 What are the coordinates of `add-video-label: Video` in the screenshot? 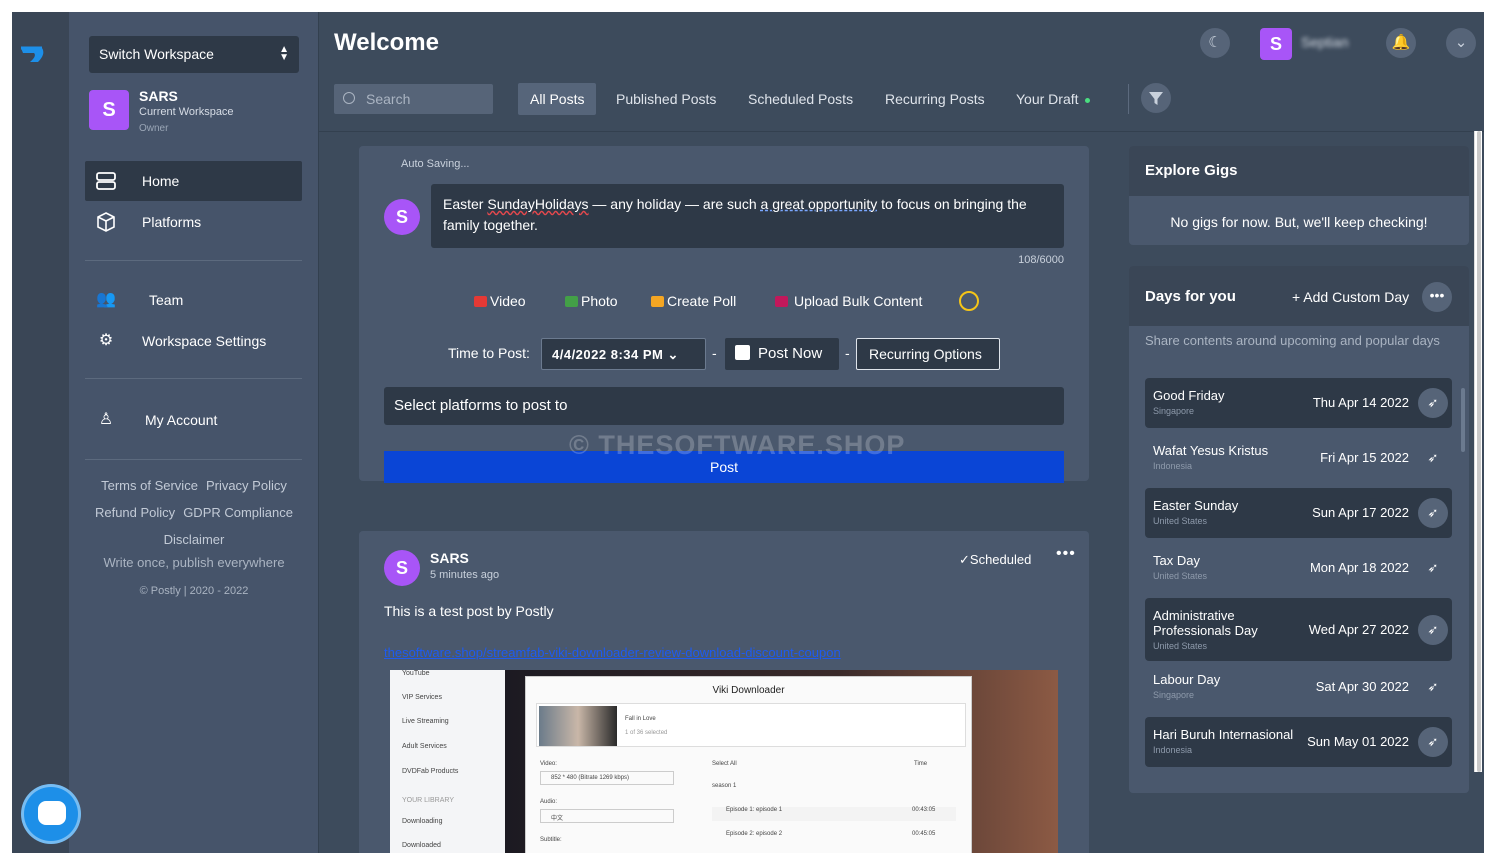 It's located at (508, 301).